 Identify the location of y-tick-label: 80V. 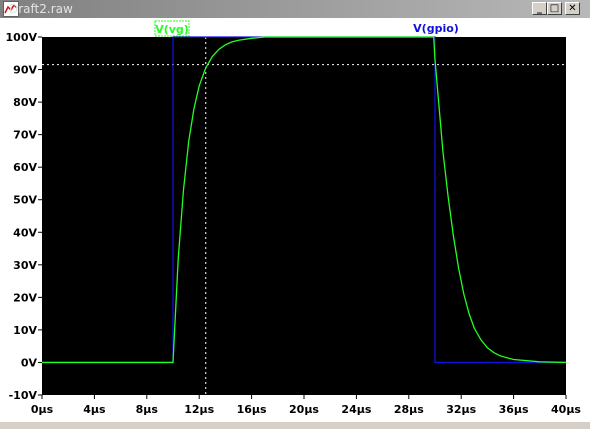
(25, 102).